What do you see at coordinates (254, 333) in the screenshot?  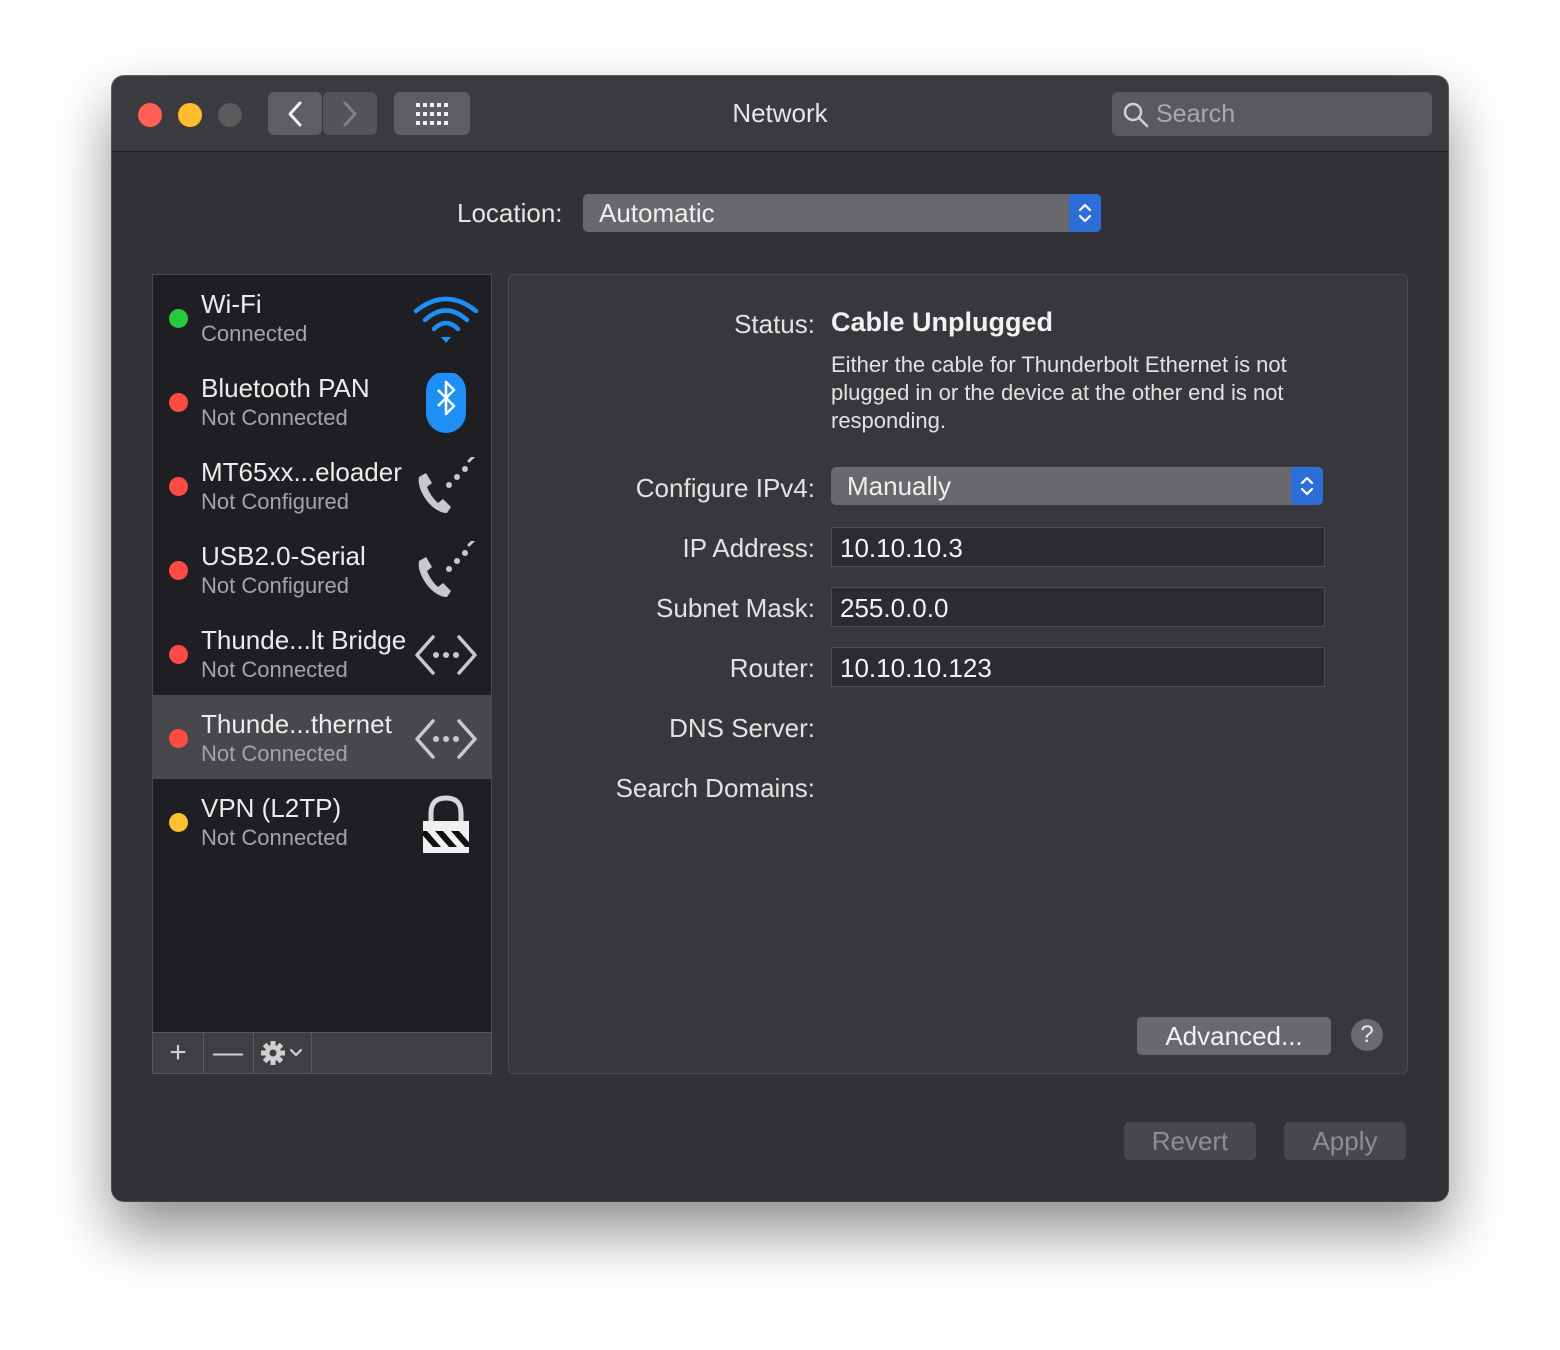 I see `service-status: Connected` at bounding box center [254, 333].